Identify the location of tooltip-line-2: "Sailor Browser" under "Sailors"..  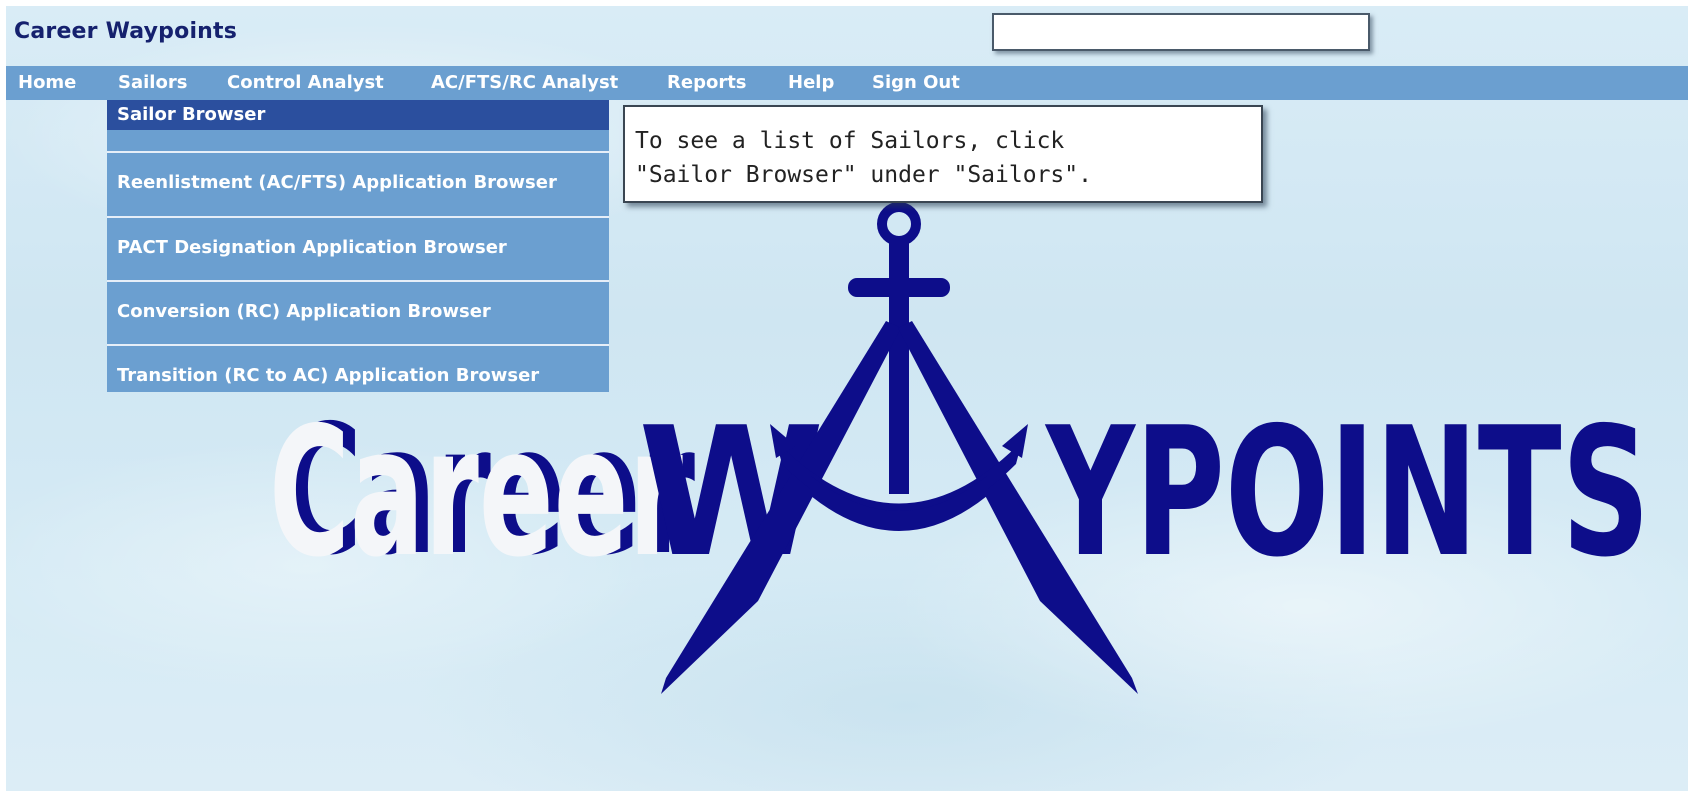
(863, 175).